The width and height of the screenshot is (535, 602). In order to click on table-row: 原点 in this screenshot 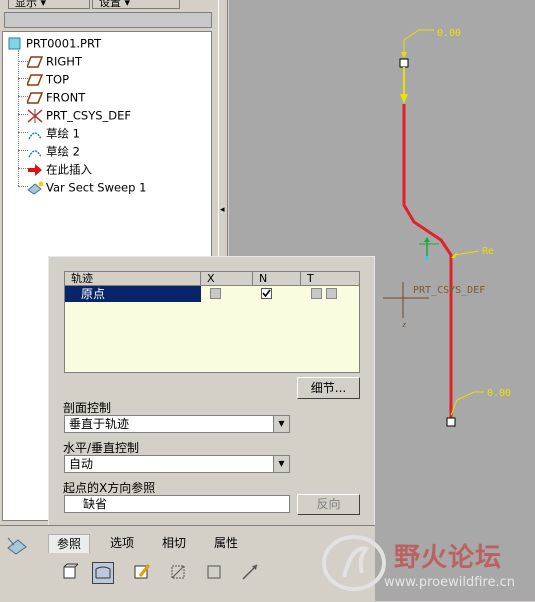, I will do `click(212, 294)`.